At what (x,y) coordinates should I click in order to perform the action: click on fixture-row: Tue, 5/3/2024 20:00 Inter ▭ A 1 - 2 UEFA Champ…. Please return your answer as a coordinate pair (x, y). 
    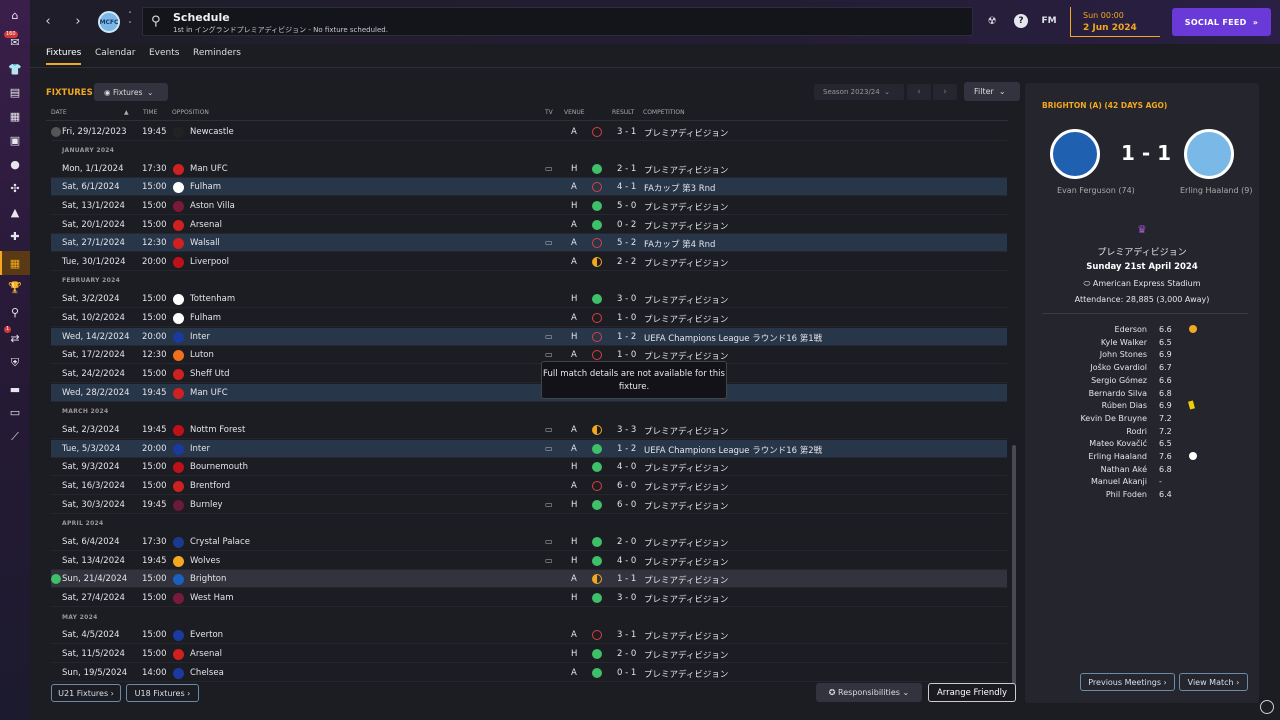
    Looking at the image, I should click on (529, 449).